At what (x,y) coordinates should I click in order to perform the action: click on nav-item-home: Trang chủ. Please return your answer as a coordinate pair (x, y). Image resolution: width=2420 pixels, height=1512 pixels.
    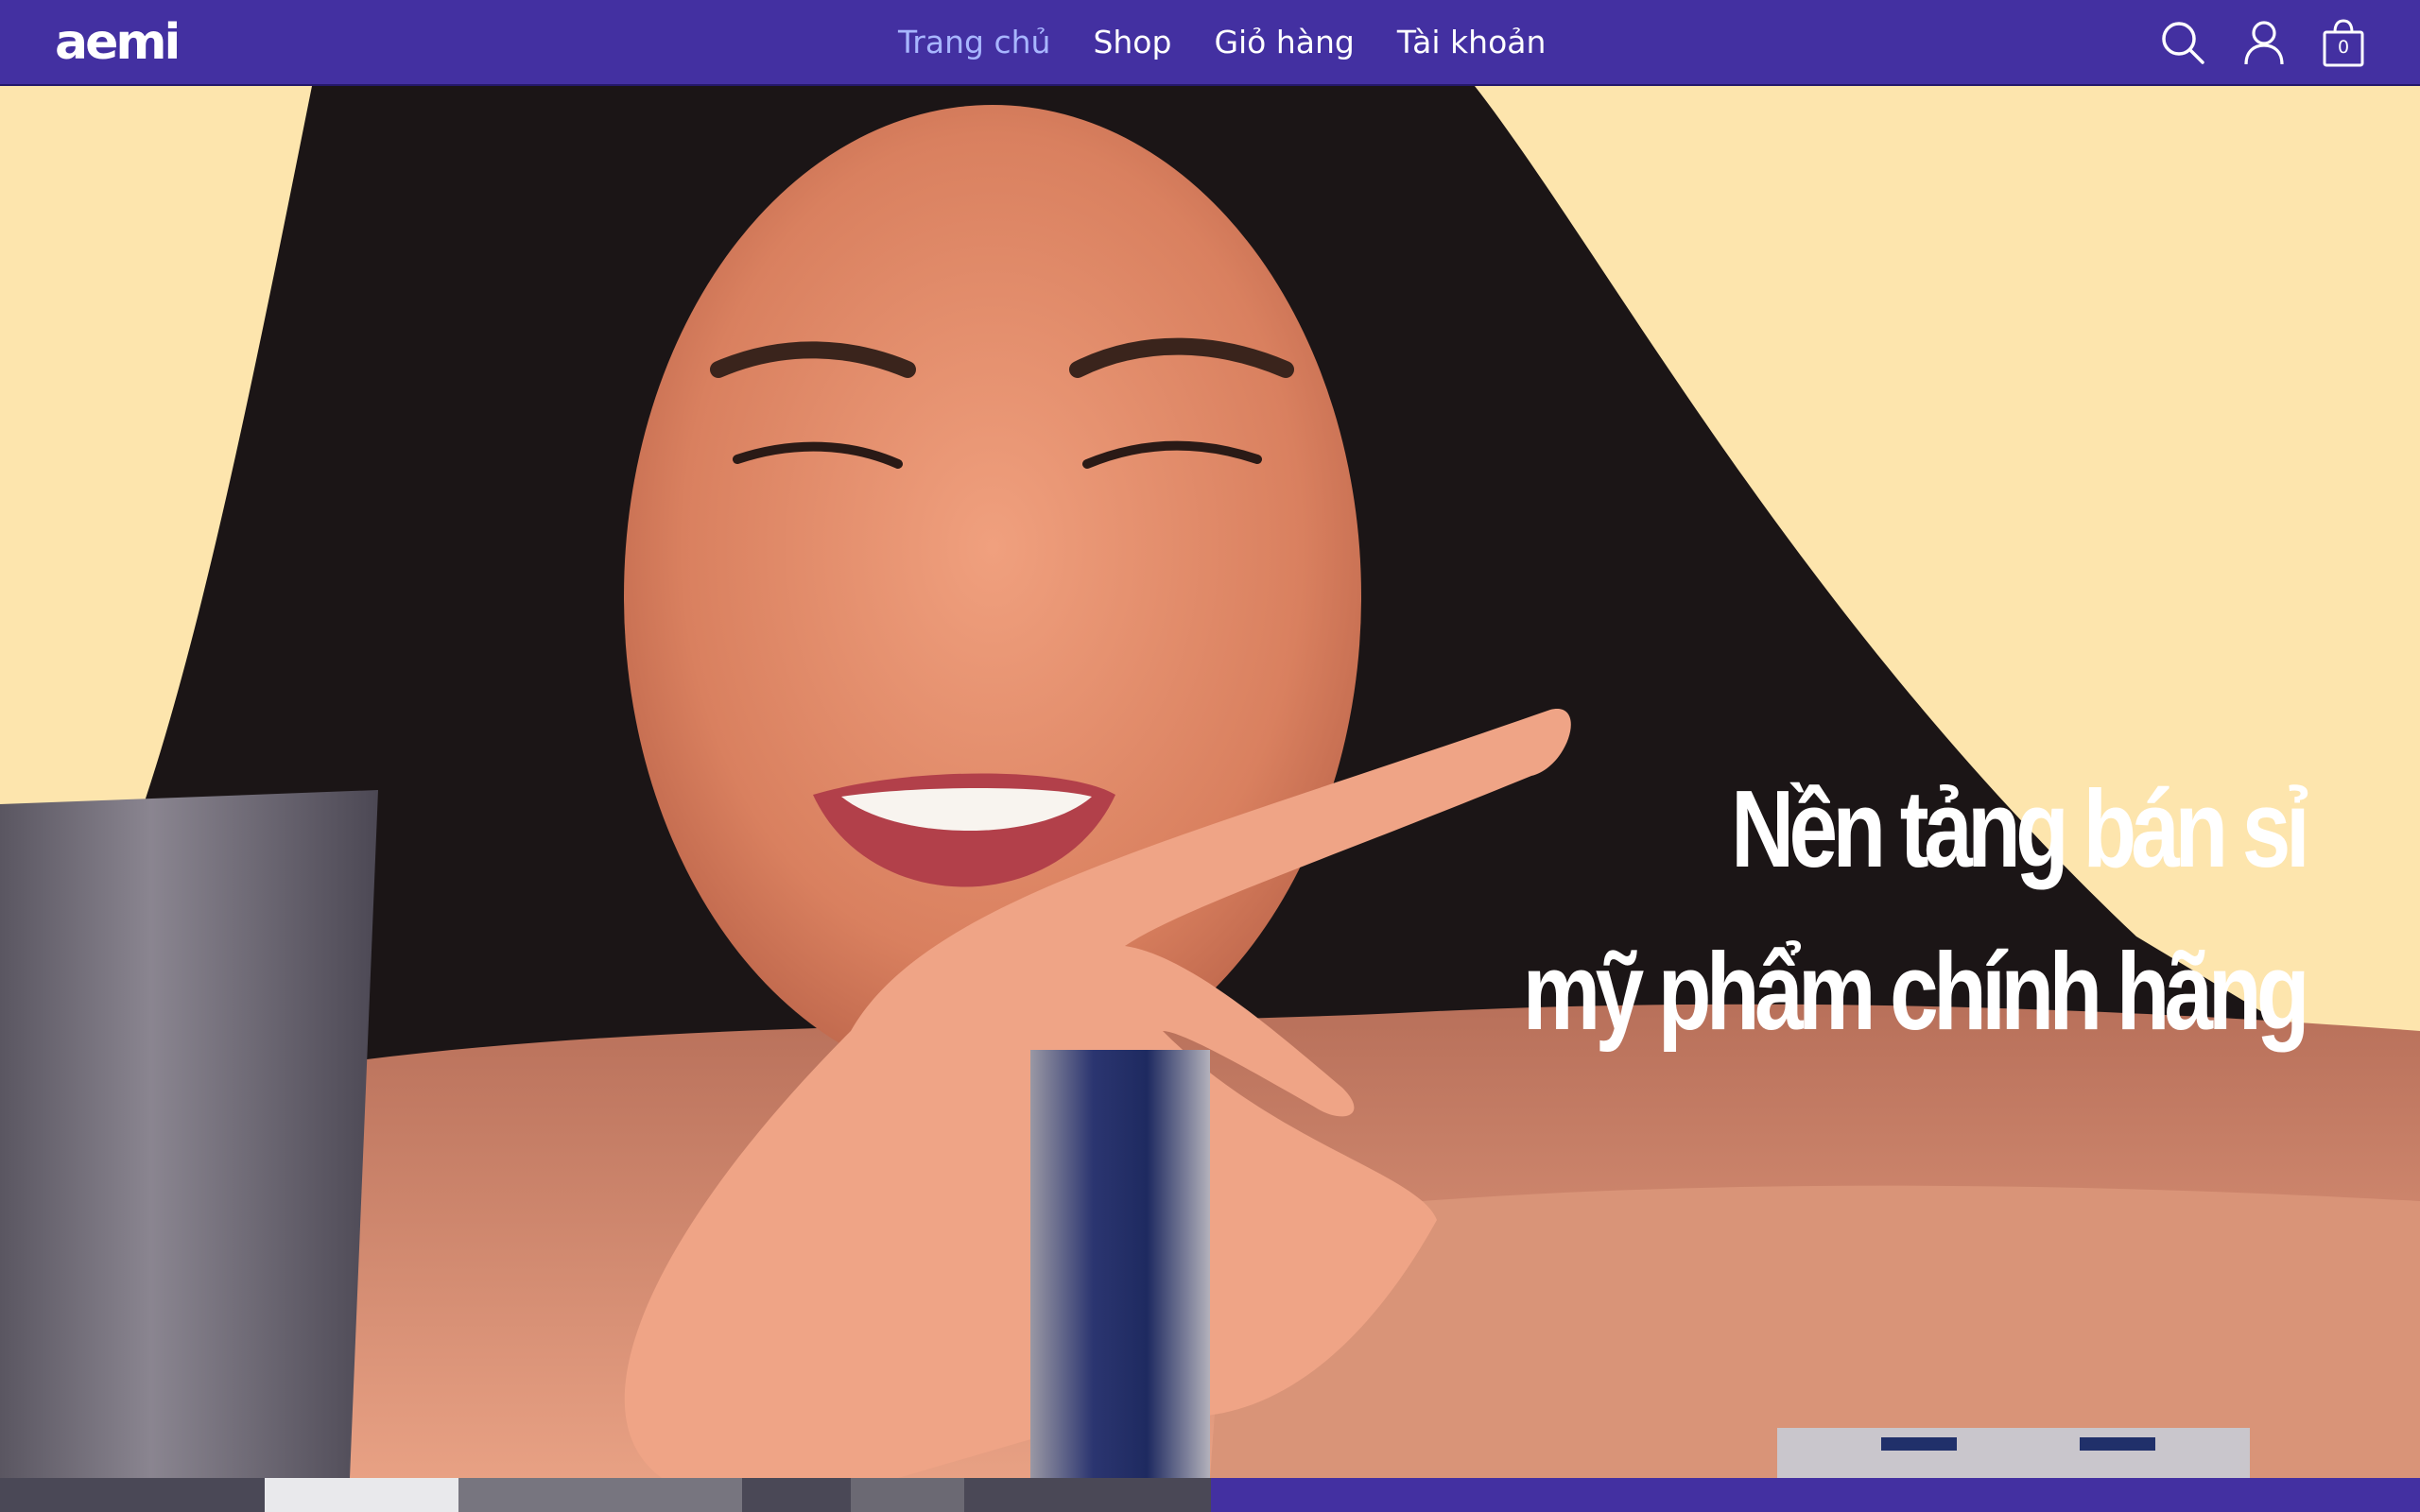
    Looking at the image, I should click on (974, 42).